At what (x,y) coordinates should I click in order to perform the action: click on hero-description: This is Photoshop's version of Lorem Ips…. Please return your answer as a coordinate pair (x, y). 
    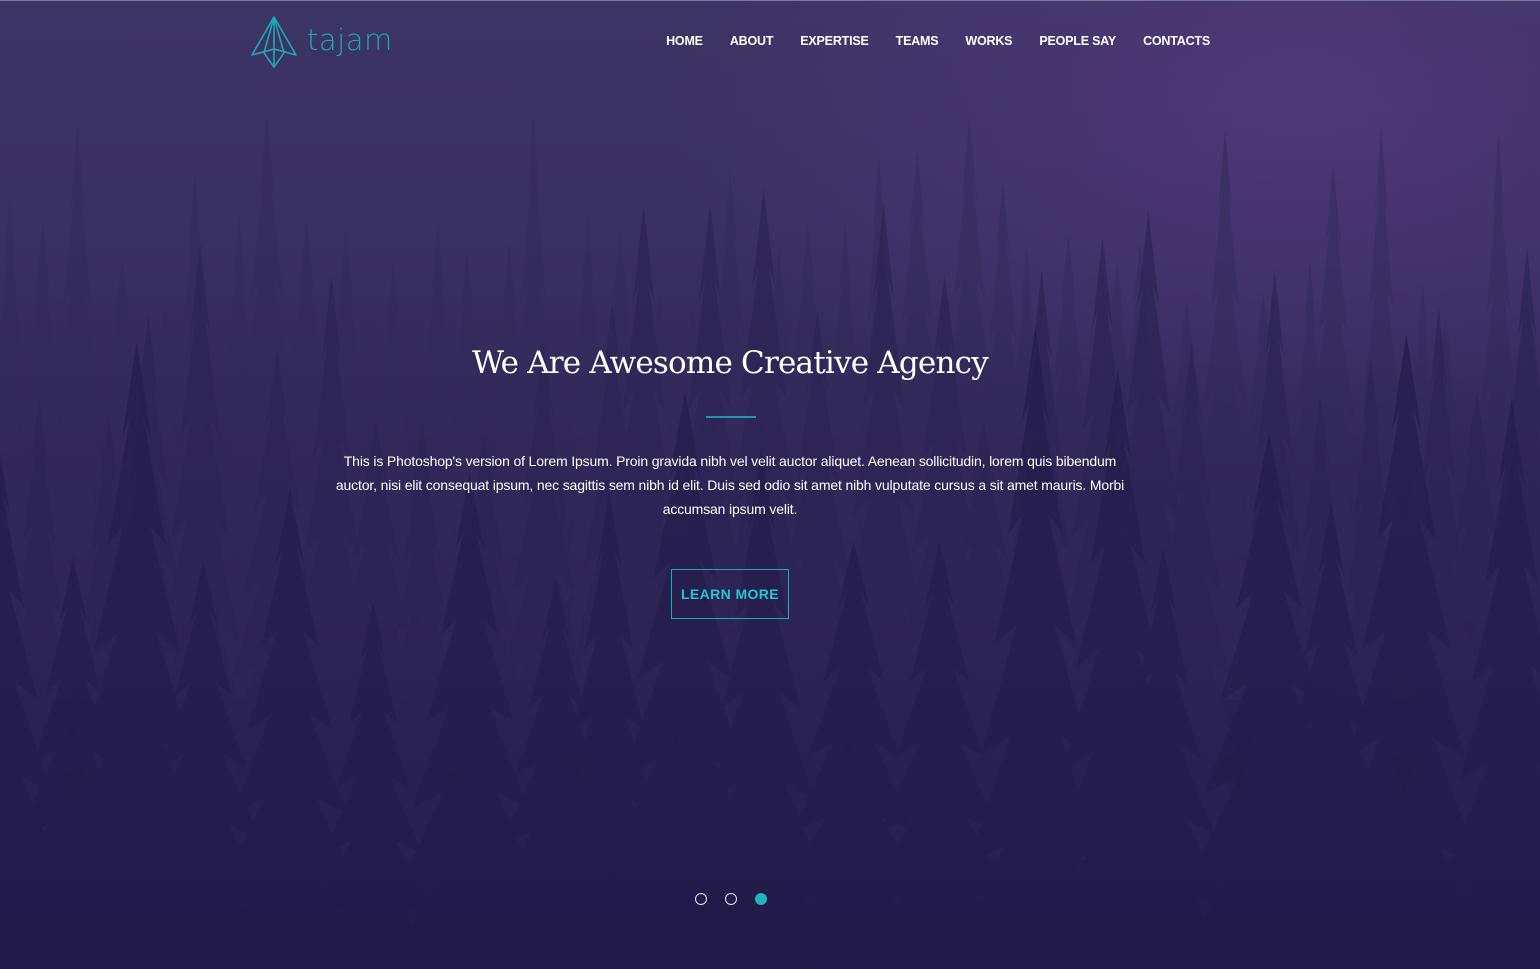
    Looking at the image, I should click on (730, 485).